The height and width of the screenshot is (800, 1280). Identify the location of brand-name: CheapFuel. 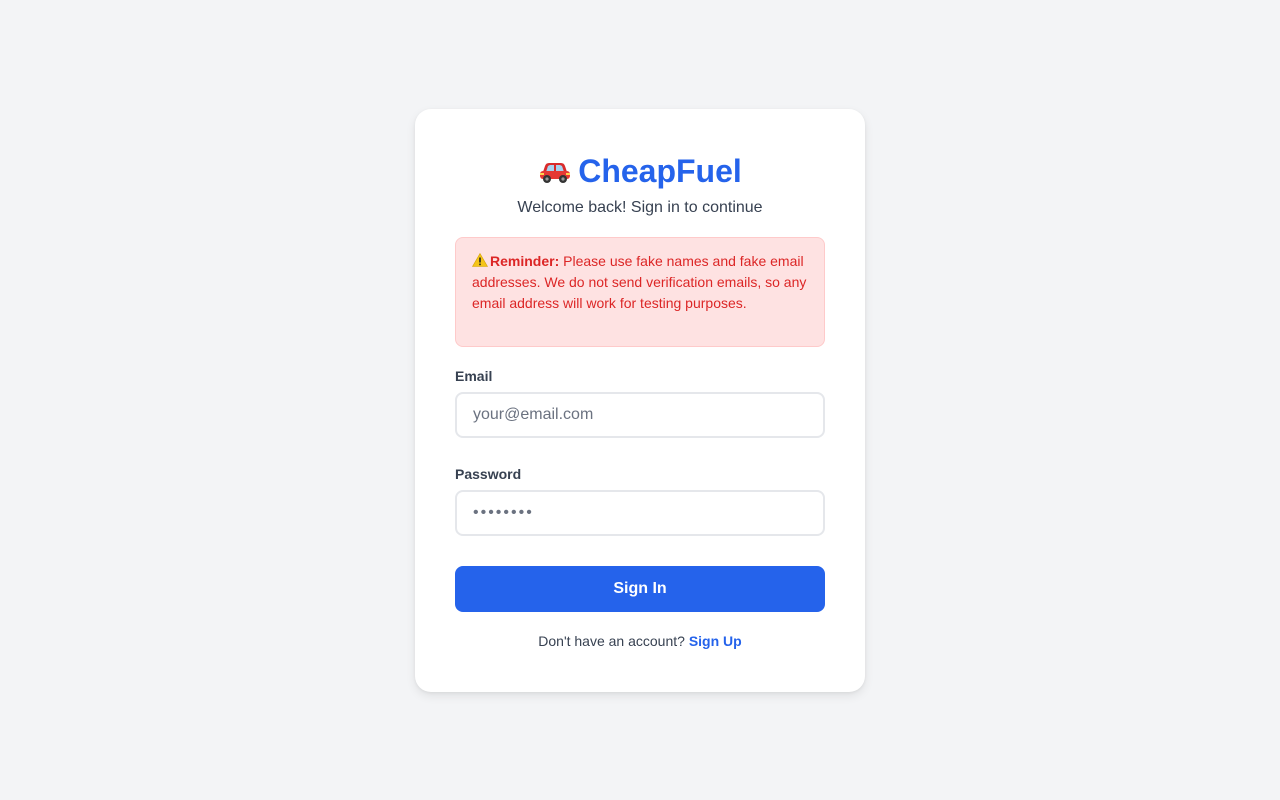
(660, 171).